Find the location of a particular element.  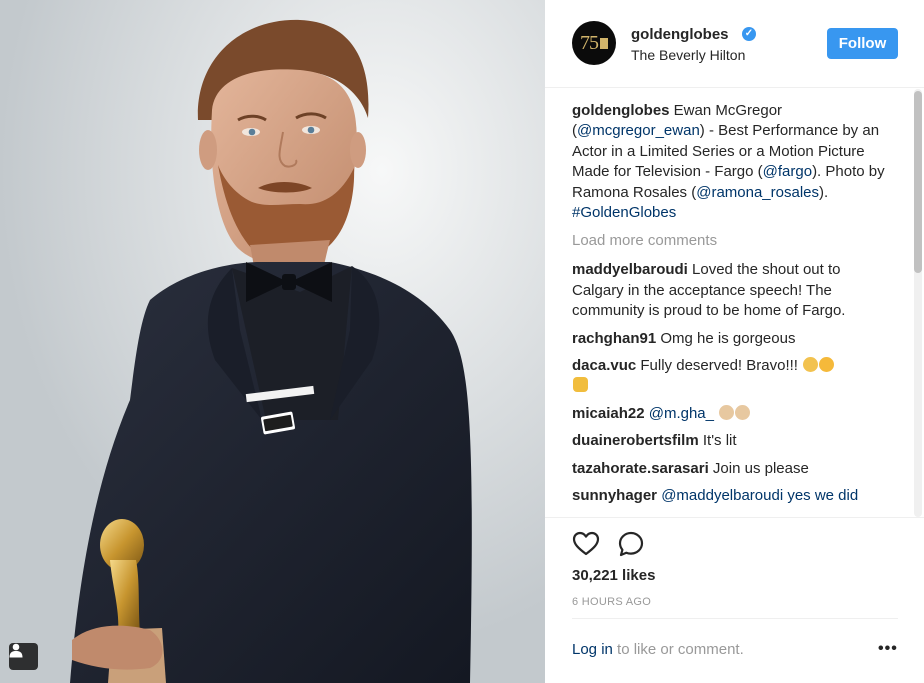

comment-item: rachghan91 Omg he is gorgeous is located at coordinates (732, 339).